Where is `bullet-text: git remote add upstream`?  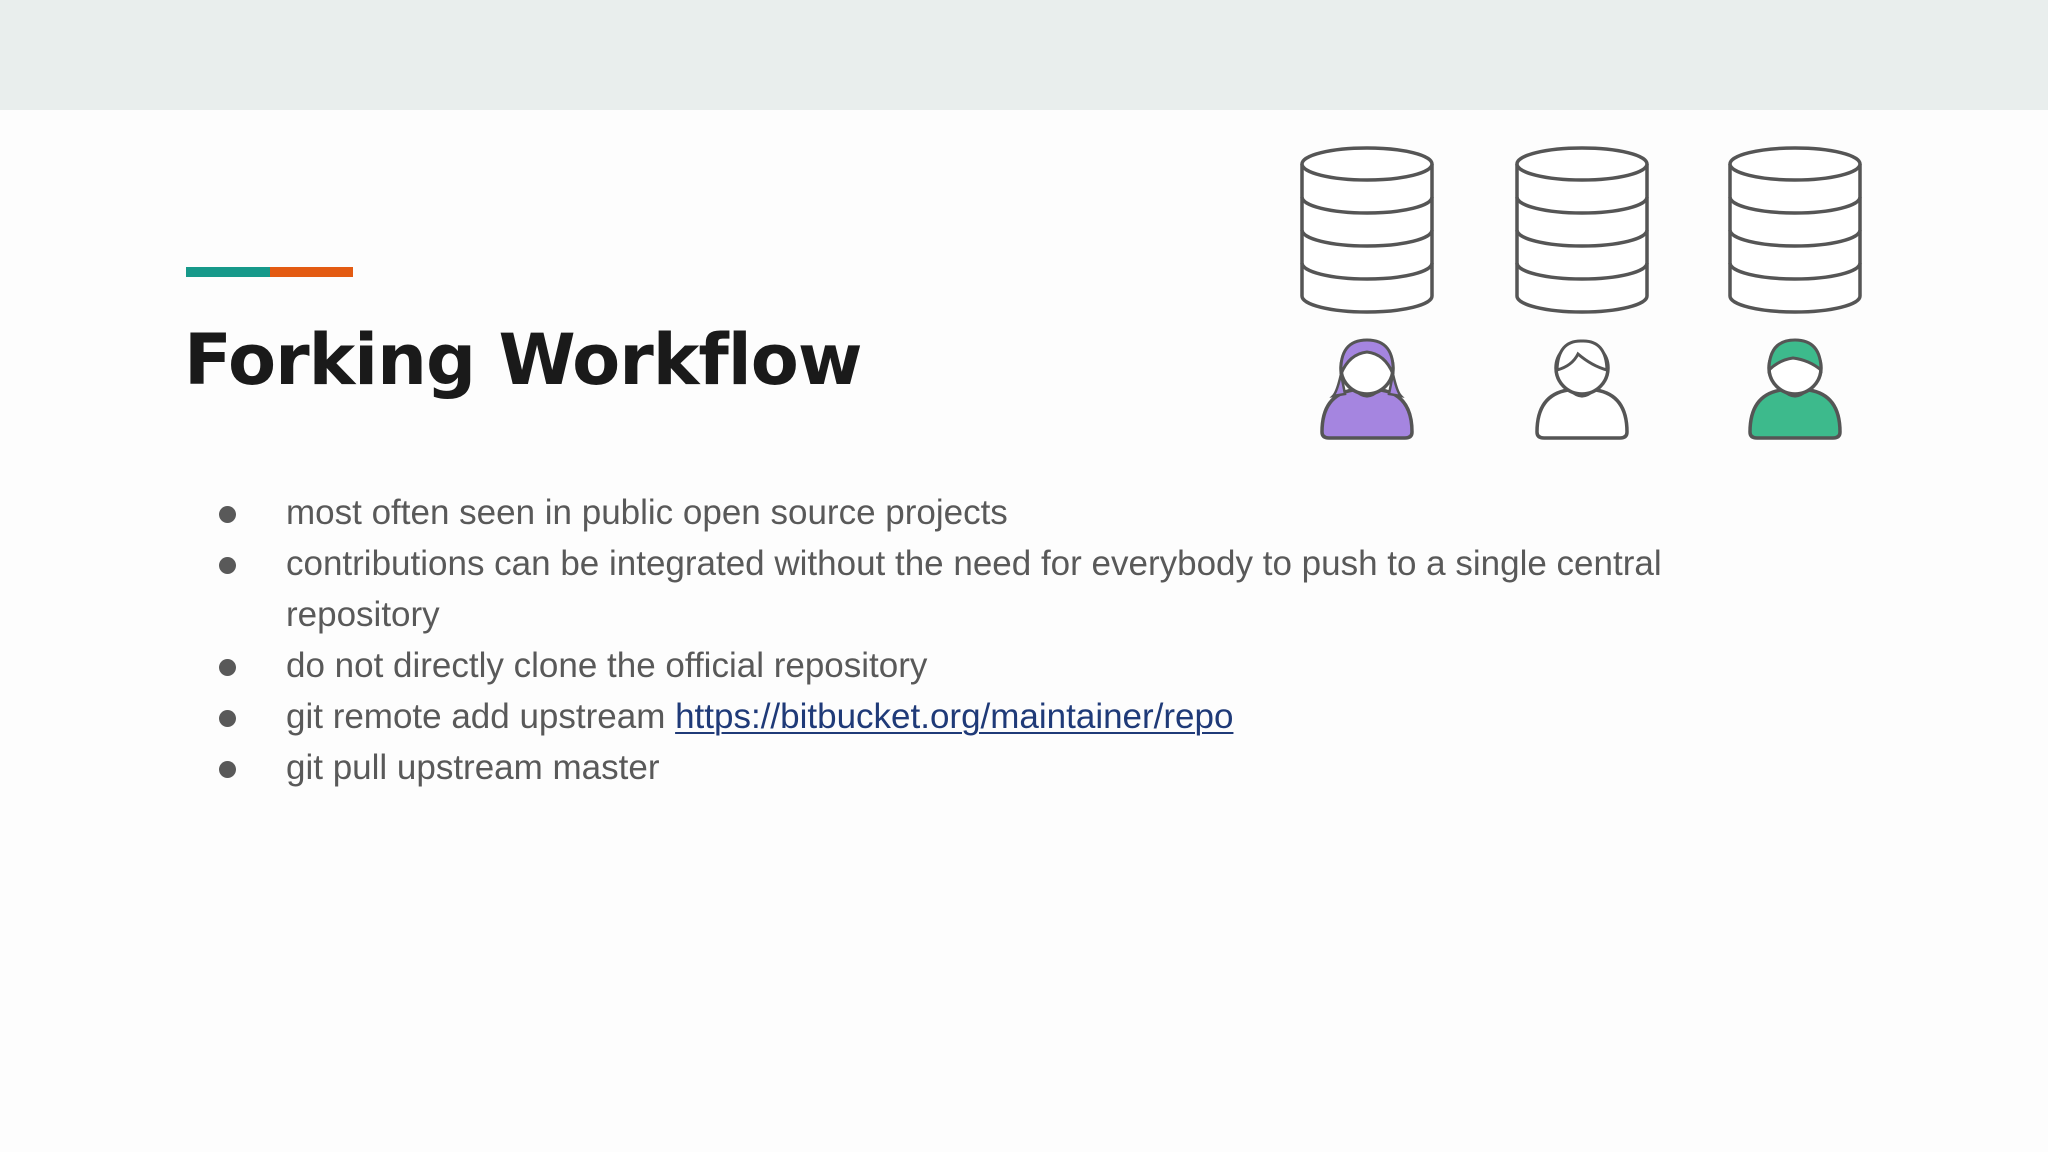 bullet-text: git remote add upstream is located at coordinates (481, 716).